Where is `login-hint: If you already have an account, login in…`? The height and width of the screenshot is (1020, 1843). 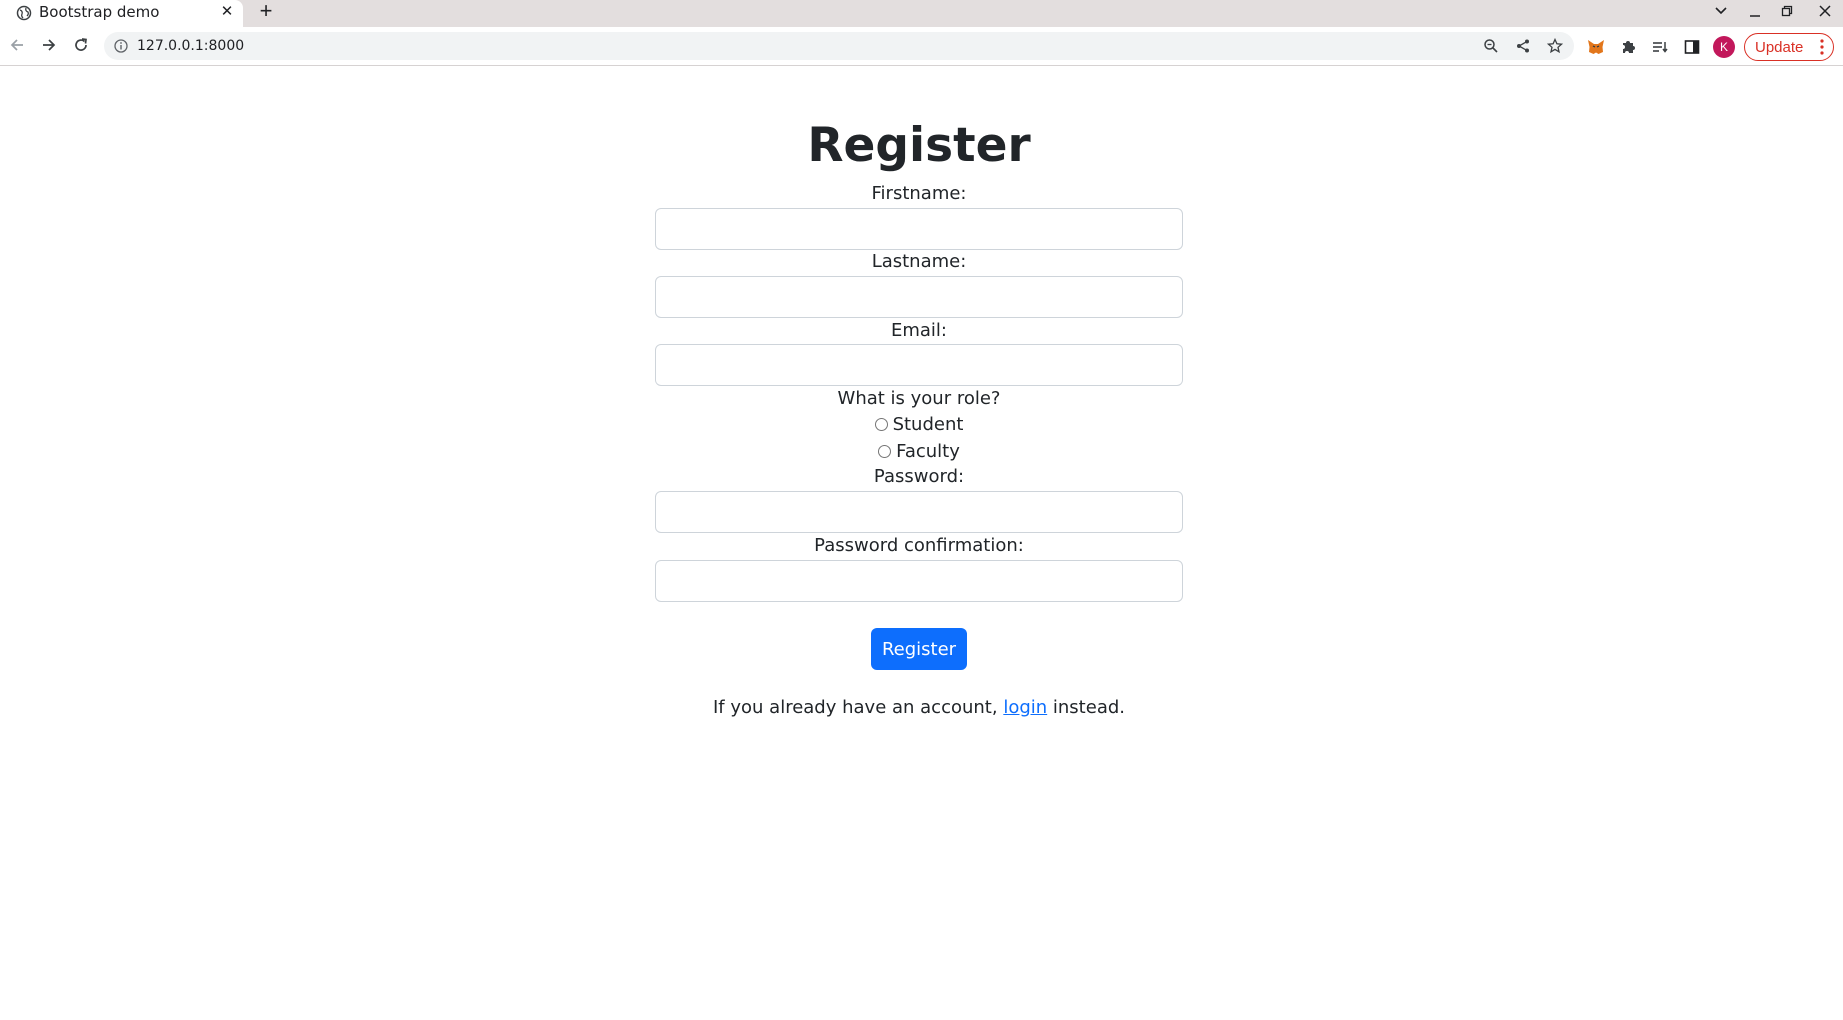
login-hint: If you already have an account, login in… is located at coordinates (919, 707).